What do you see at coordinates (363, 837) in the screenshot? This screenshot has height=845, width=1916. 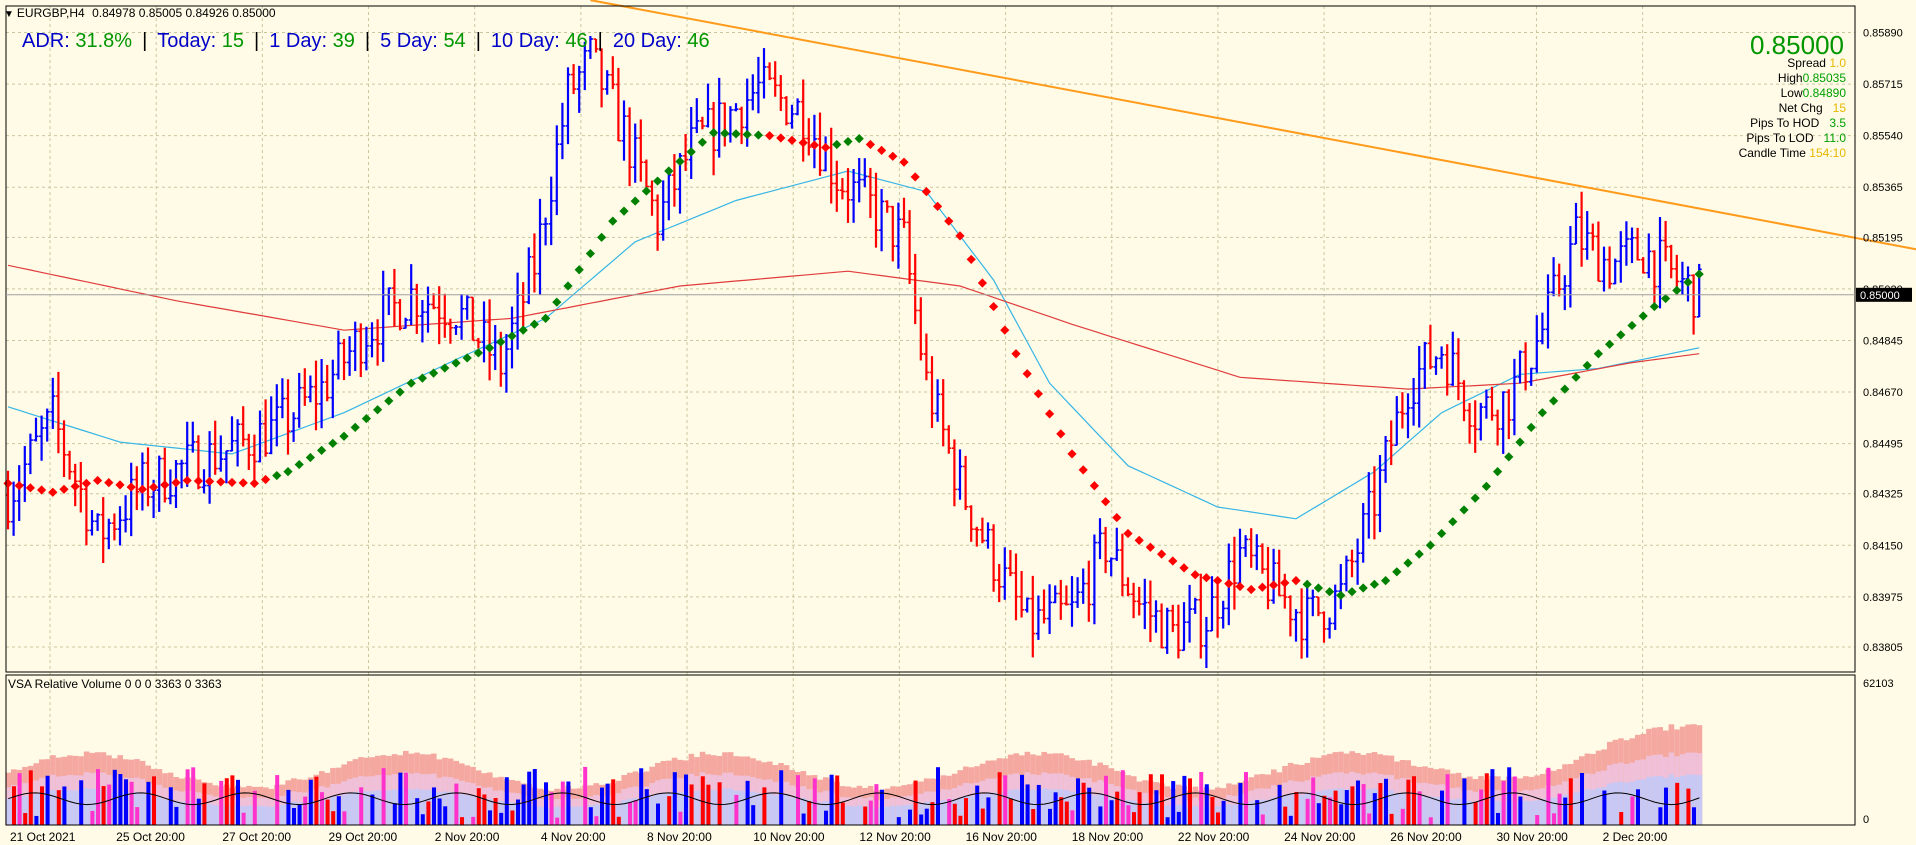 I see `x-tick-label: 29 Oct 20:00` at bounding box center [363, 837].